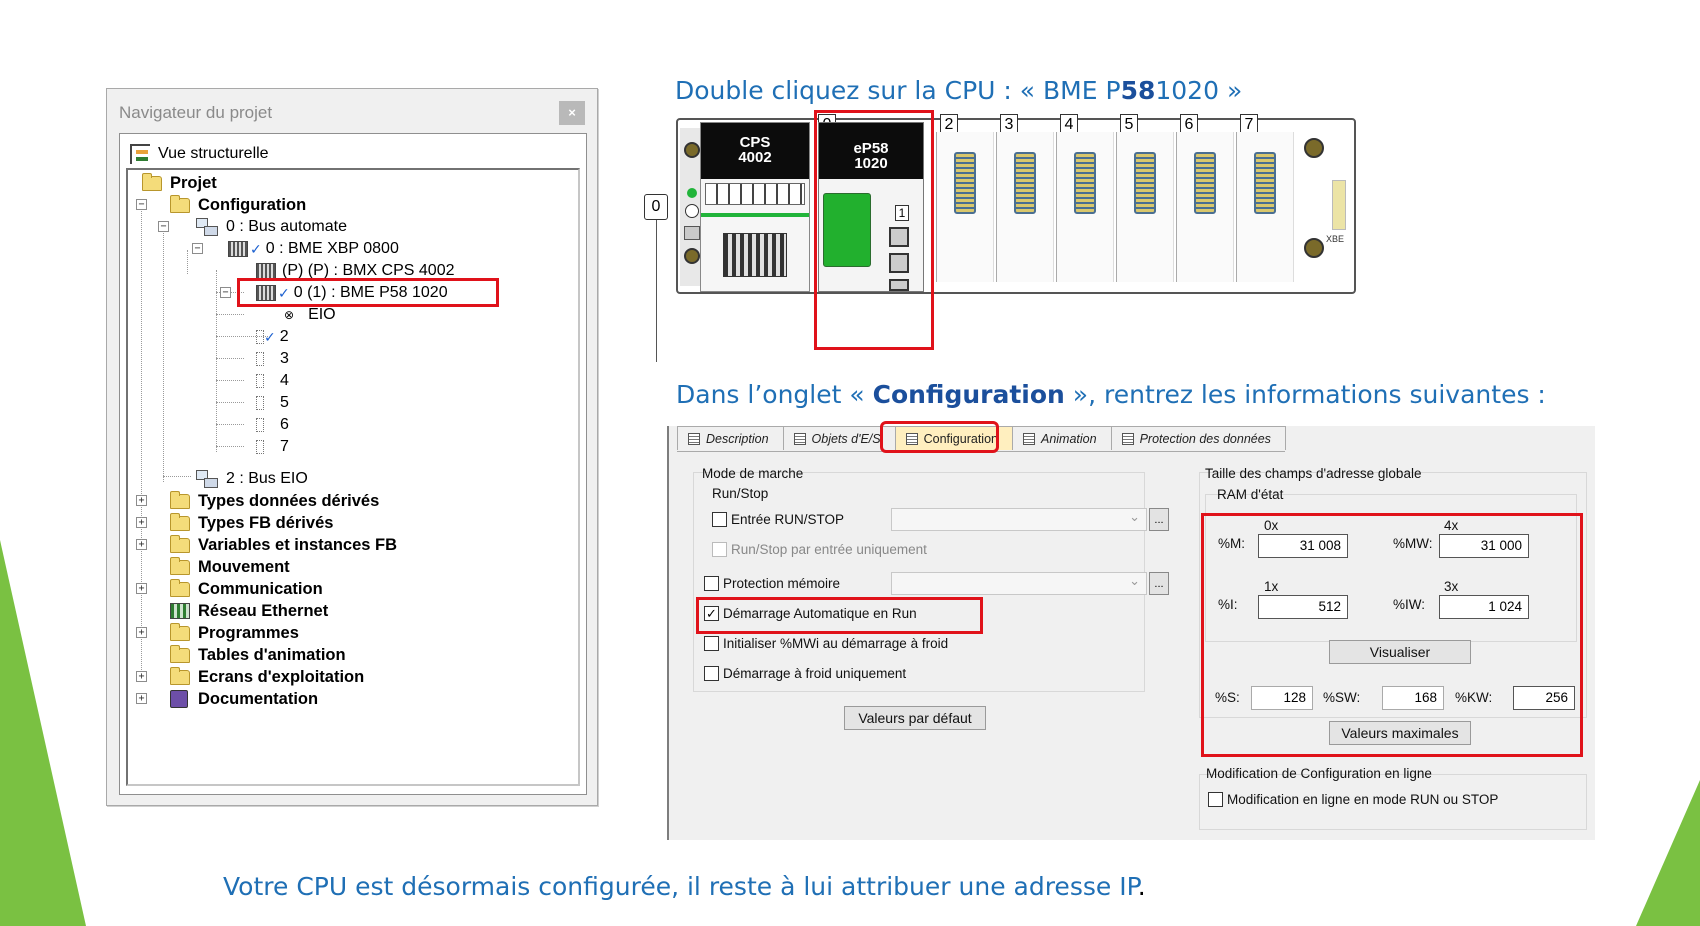 This screenshot has height=926, width=1700. I want to click on tree-node-folder: Communication, so click(246, 589).